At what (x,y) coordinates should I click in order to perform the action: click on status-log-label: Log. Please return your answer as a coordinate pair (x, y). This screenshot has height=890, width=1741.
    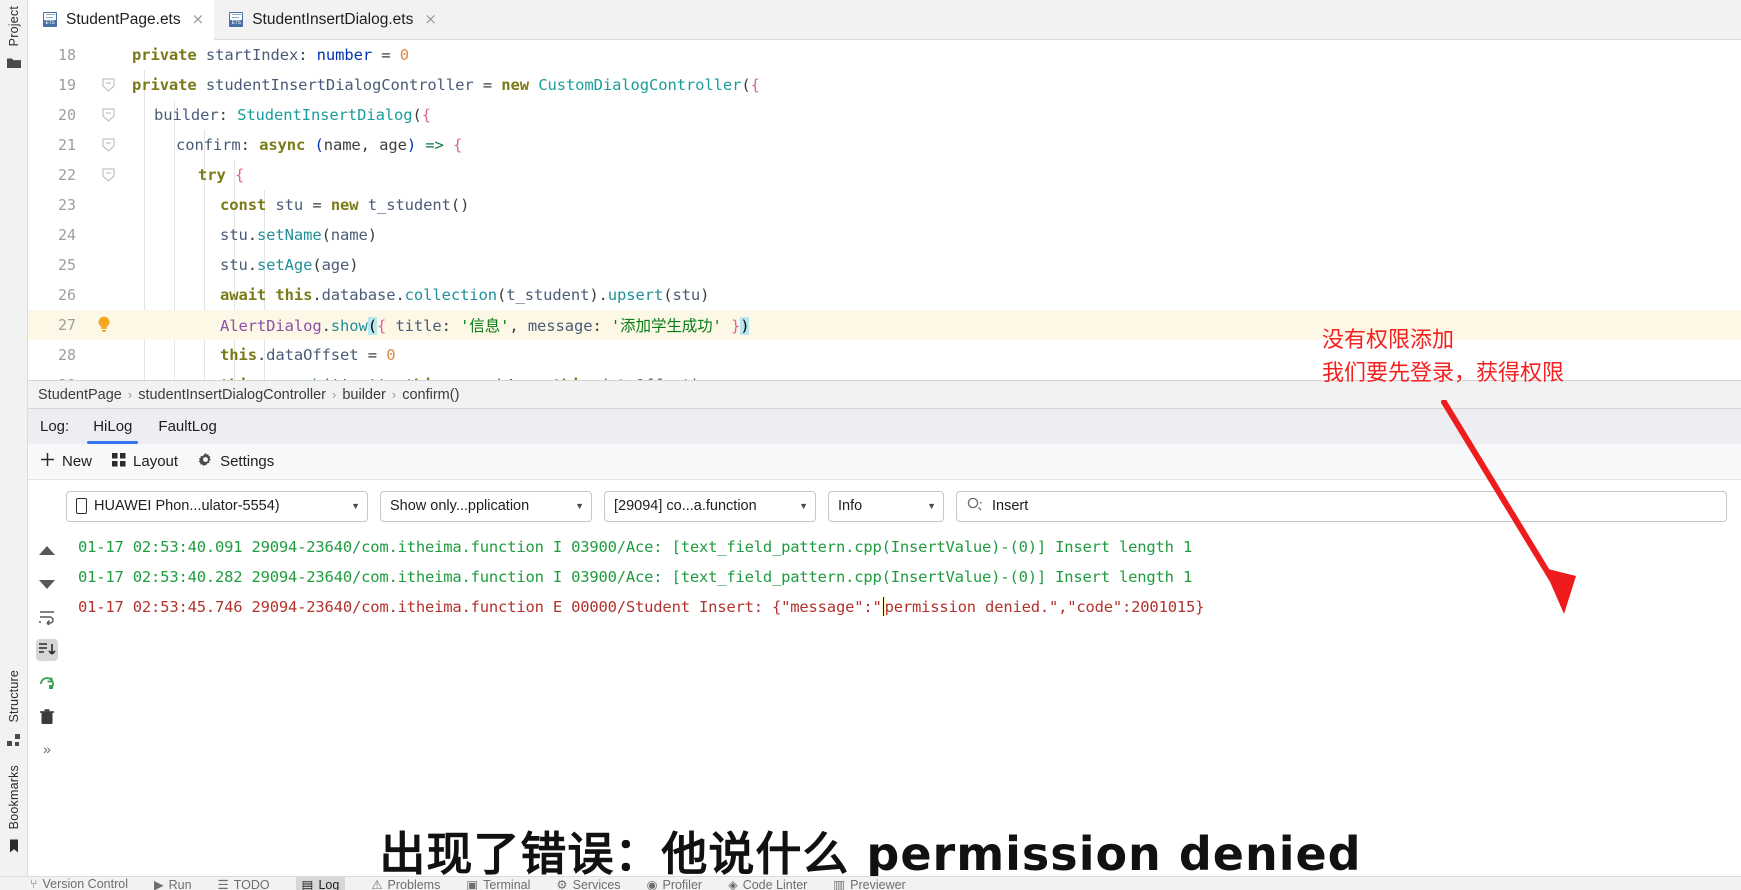
    Looking at the image, I should click on (329, 883).